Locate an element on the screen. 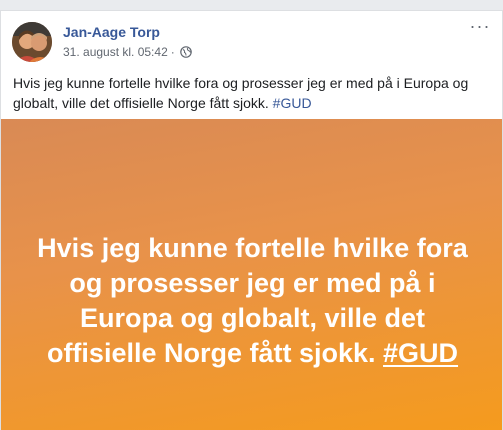 This screenshot has height=430, width=503. author-avatar is located at coordinates (32, 42).